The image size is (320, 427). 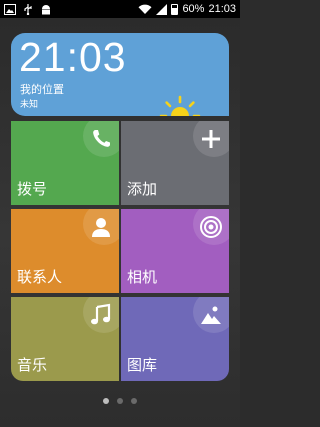 What do you see at coordinates (162, 9) in the screenshot?
I see `signal-icon` at bounding box center [162, 9].